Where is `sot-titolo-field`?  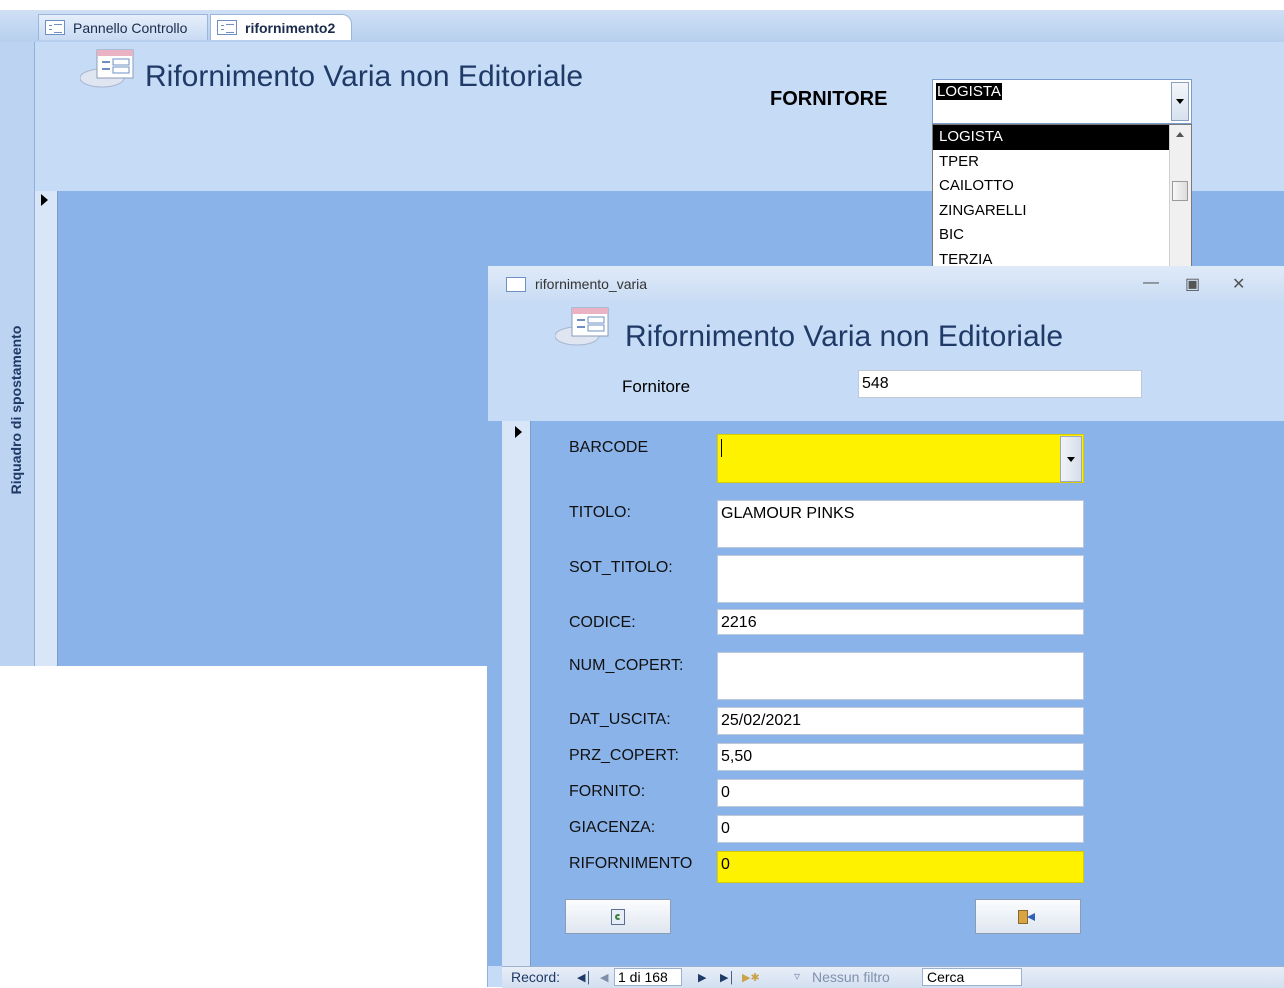 sot-titolo-field is located at coordinates (900, 579).